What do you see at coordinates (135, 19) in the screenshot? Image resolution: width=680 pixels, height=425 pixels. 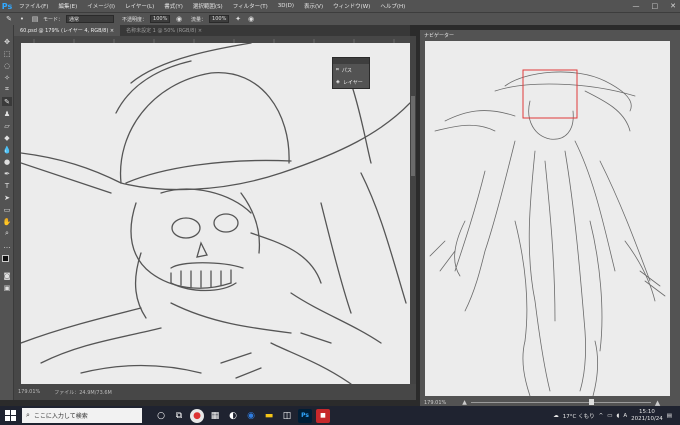 I see `opacity-label: 不透明度：` at bounding box center [135, 19].